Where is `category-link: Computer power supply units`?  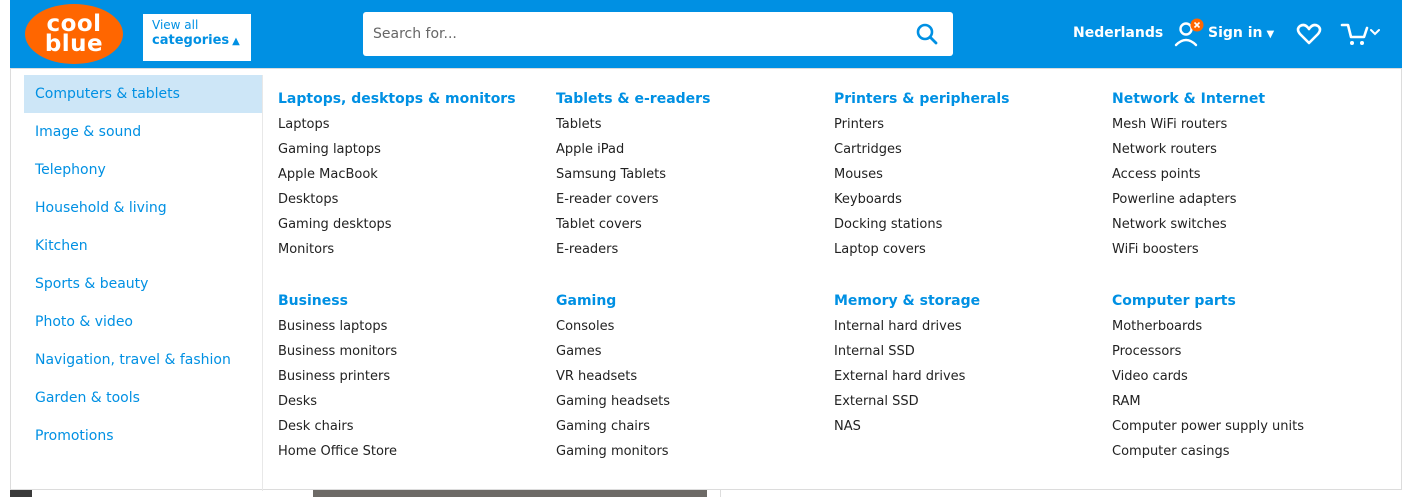 category-link: Computer power supply units is located at coordinates (1247, 426).